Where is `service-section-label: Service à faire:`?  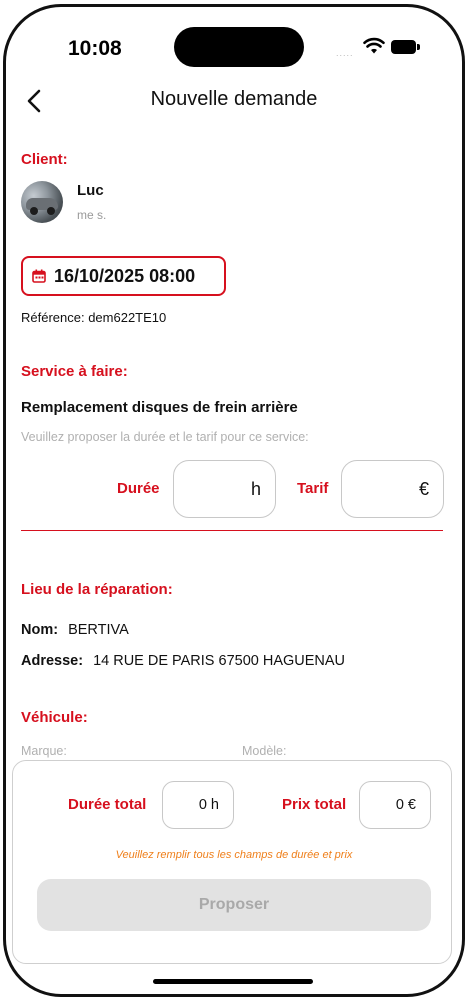
service-section-label: Service à faire: is located at coordinates (74, 371).